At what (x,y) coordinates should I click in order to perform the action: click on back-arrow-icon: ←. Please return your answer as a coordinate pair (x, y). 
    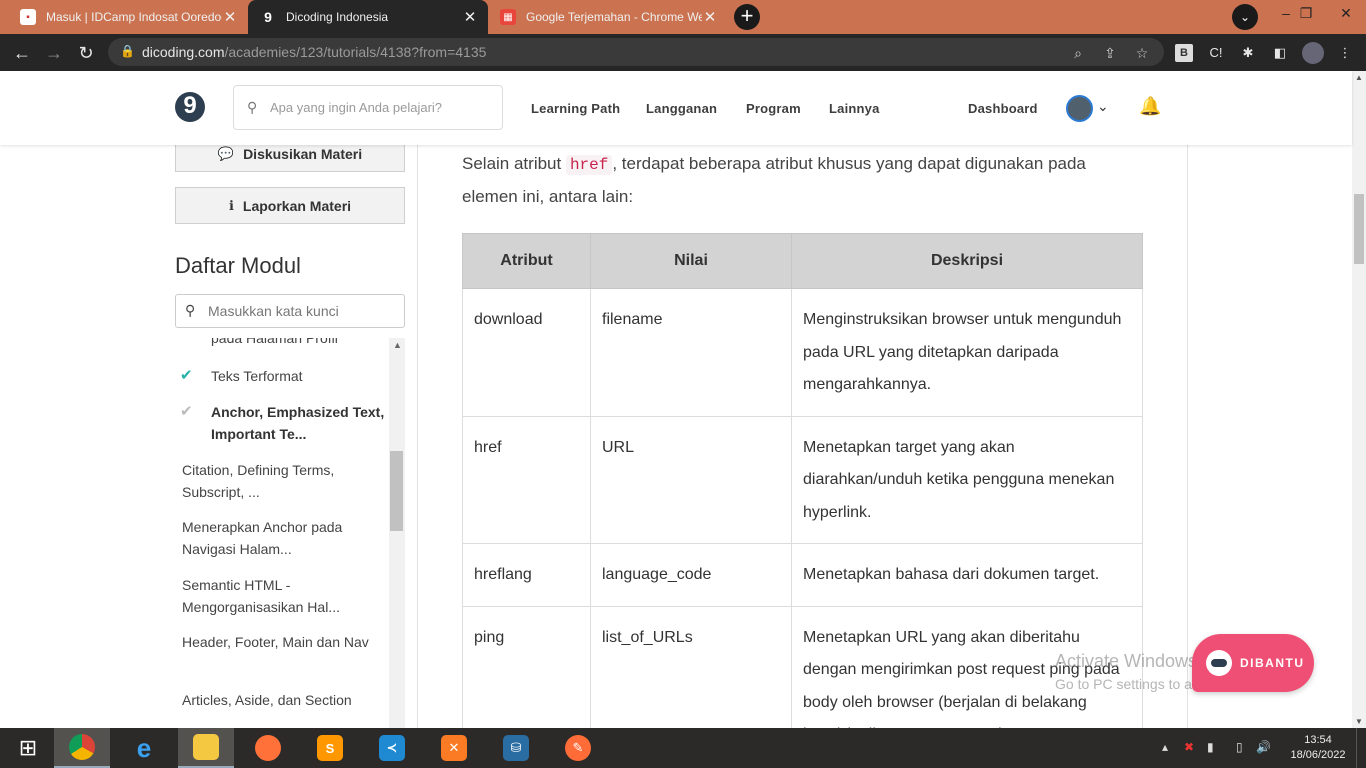
    Looking at the image, I should click on (22, 53).